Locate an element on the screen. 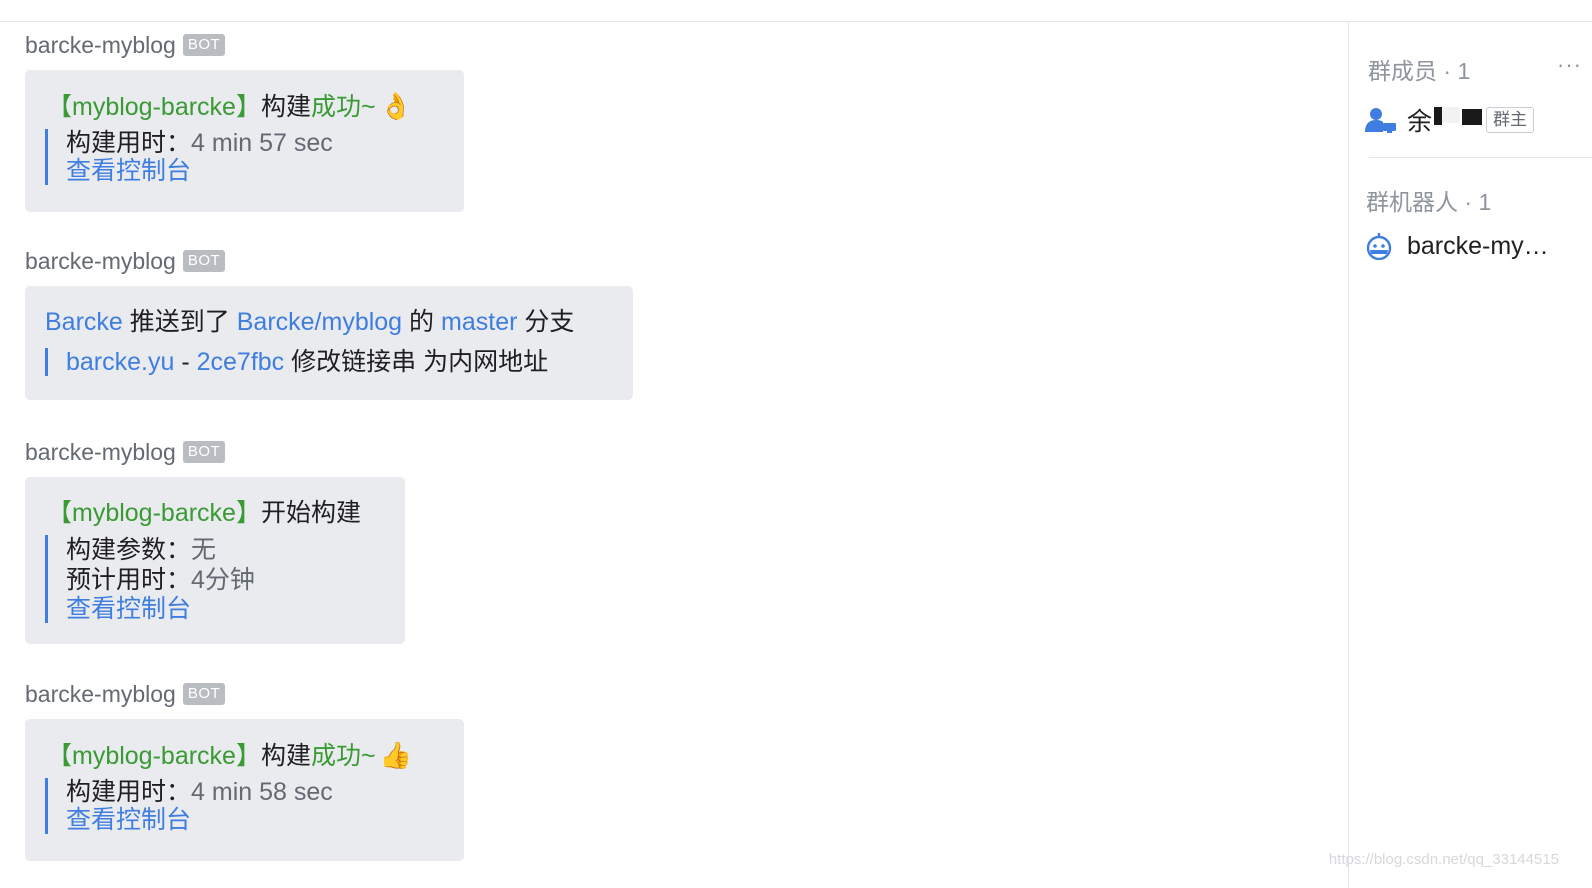 This screenshot has width=1592, height=888. card-title: 【myblog-barcke】构建成功~ 👍 is located at coordinates (244, 755).